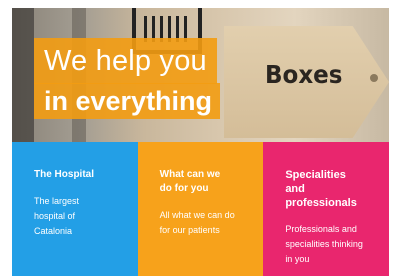  What do you see at coordinates (374, 78) in the screenshot?
I see `sign-hole` at bounding box center [374, 78].